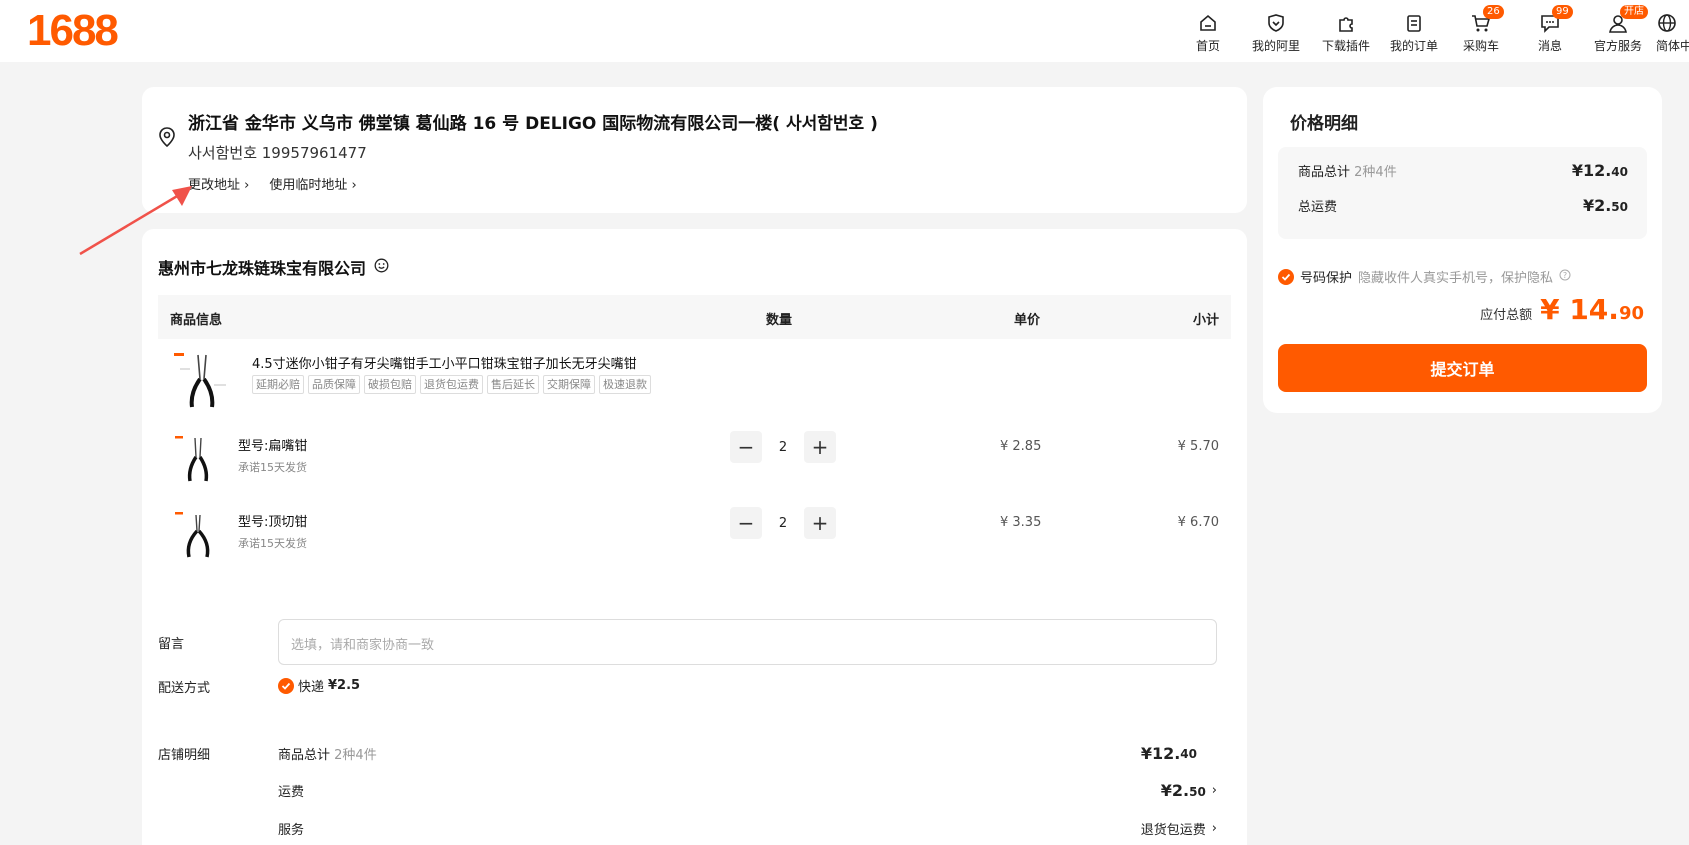 Image resolution: width=1689 pixels, height=845 pixels. I want to click on total-decimal: 90, so click(1631, 313).